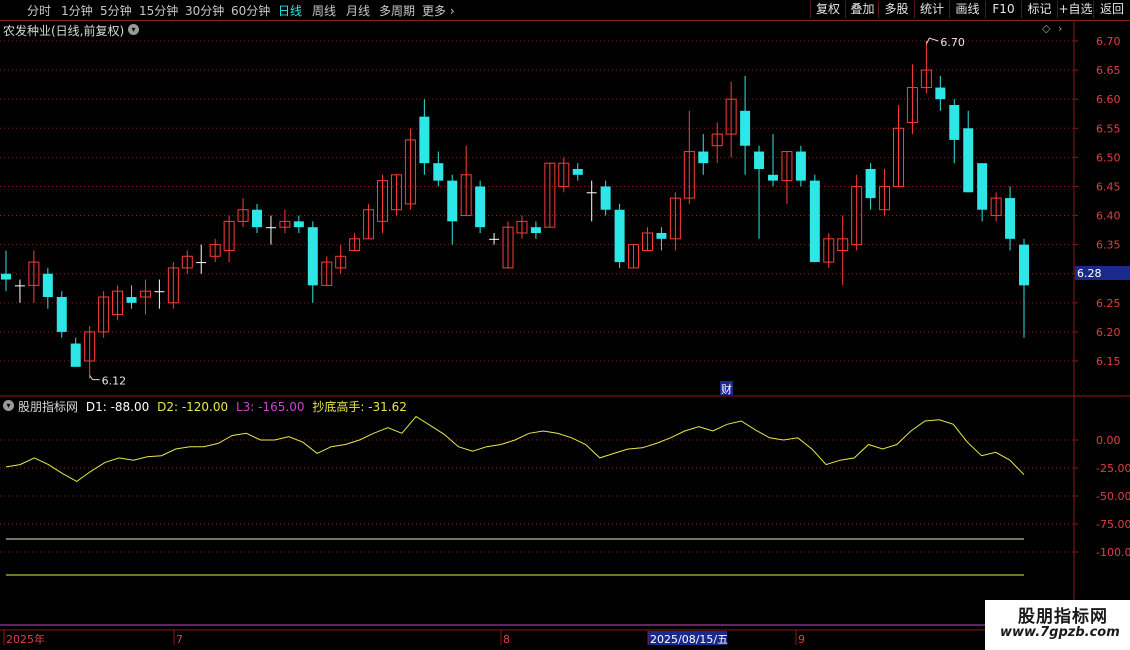 The width and height of the screenshot is (1130, 650). I want to click on date-label: 2025年, so click(25, 639).